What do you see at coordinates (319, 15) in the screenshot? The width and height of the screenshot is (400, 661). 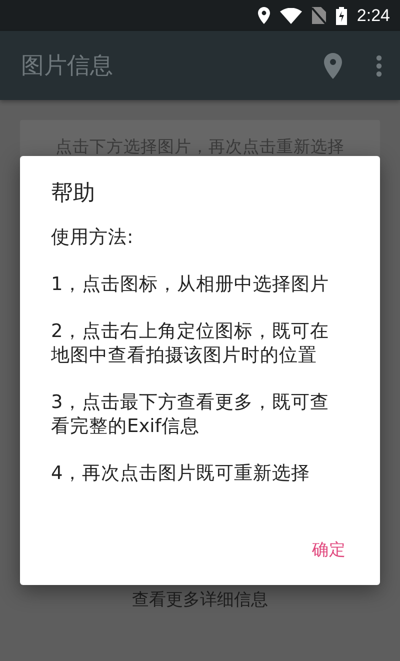 I see `no-sim-icon` at bounding box center [319, 15].